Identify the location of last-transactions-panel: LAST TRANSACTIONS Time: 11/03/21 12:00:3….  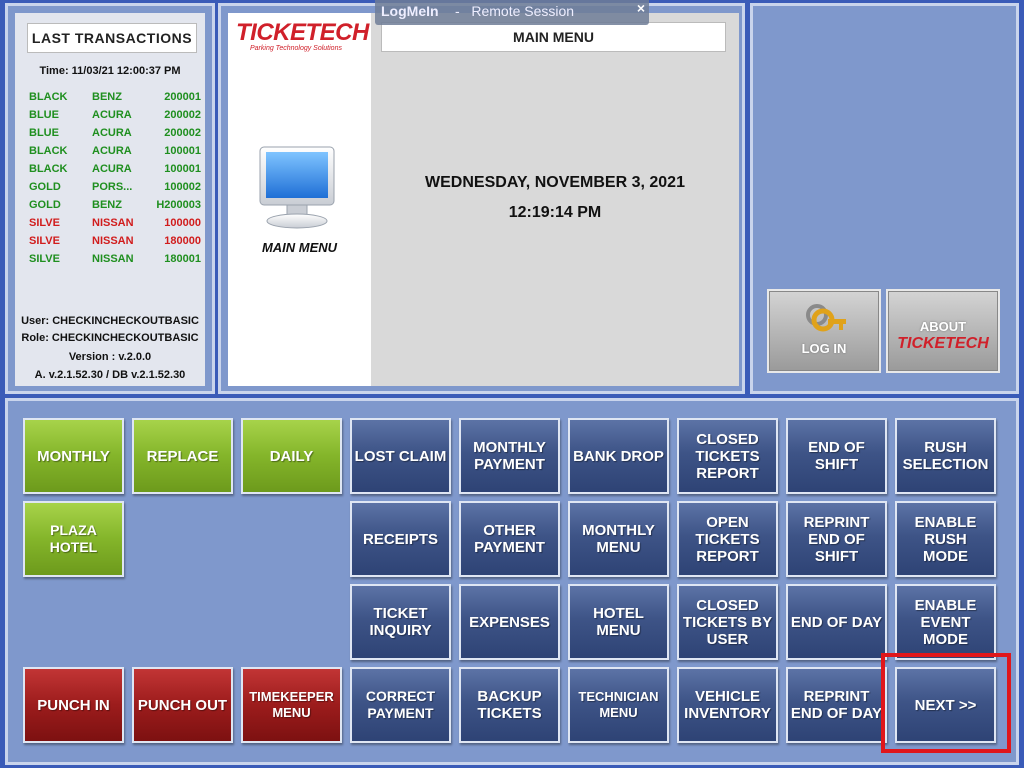
(110, 198).